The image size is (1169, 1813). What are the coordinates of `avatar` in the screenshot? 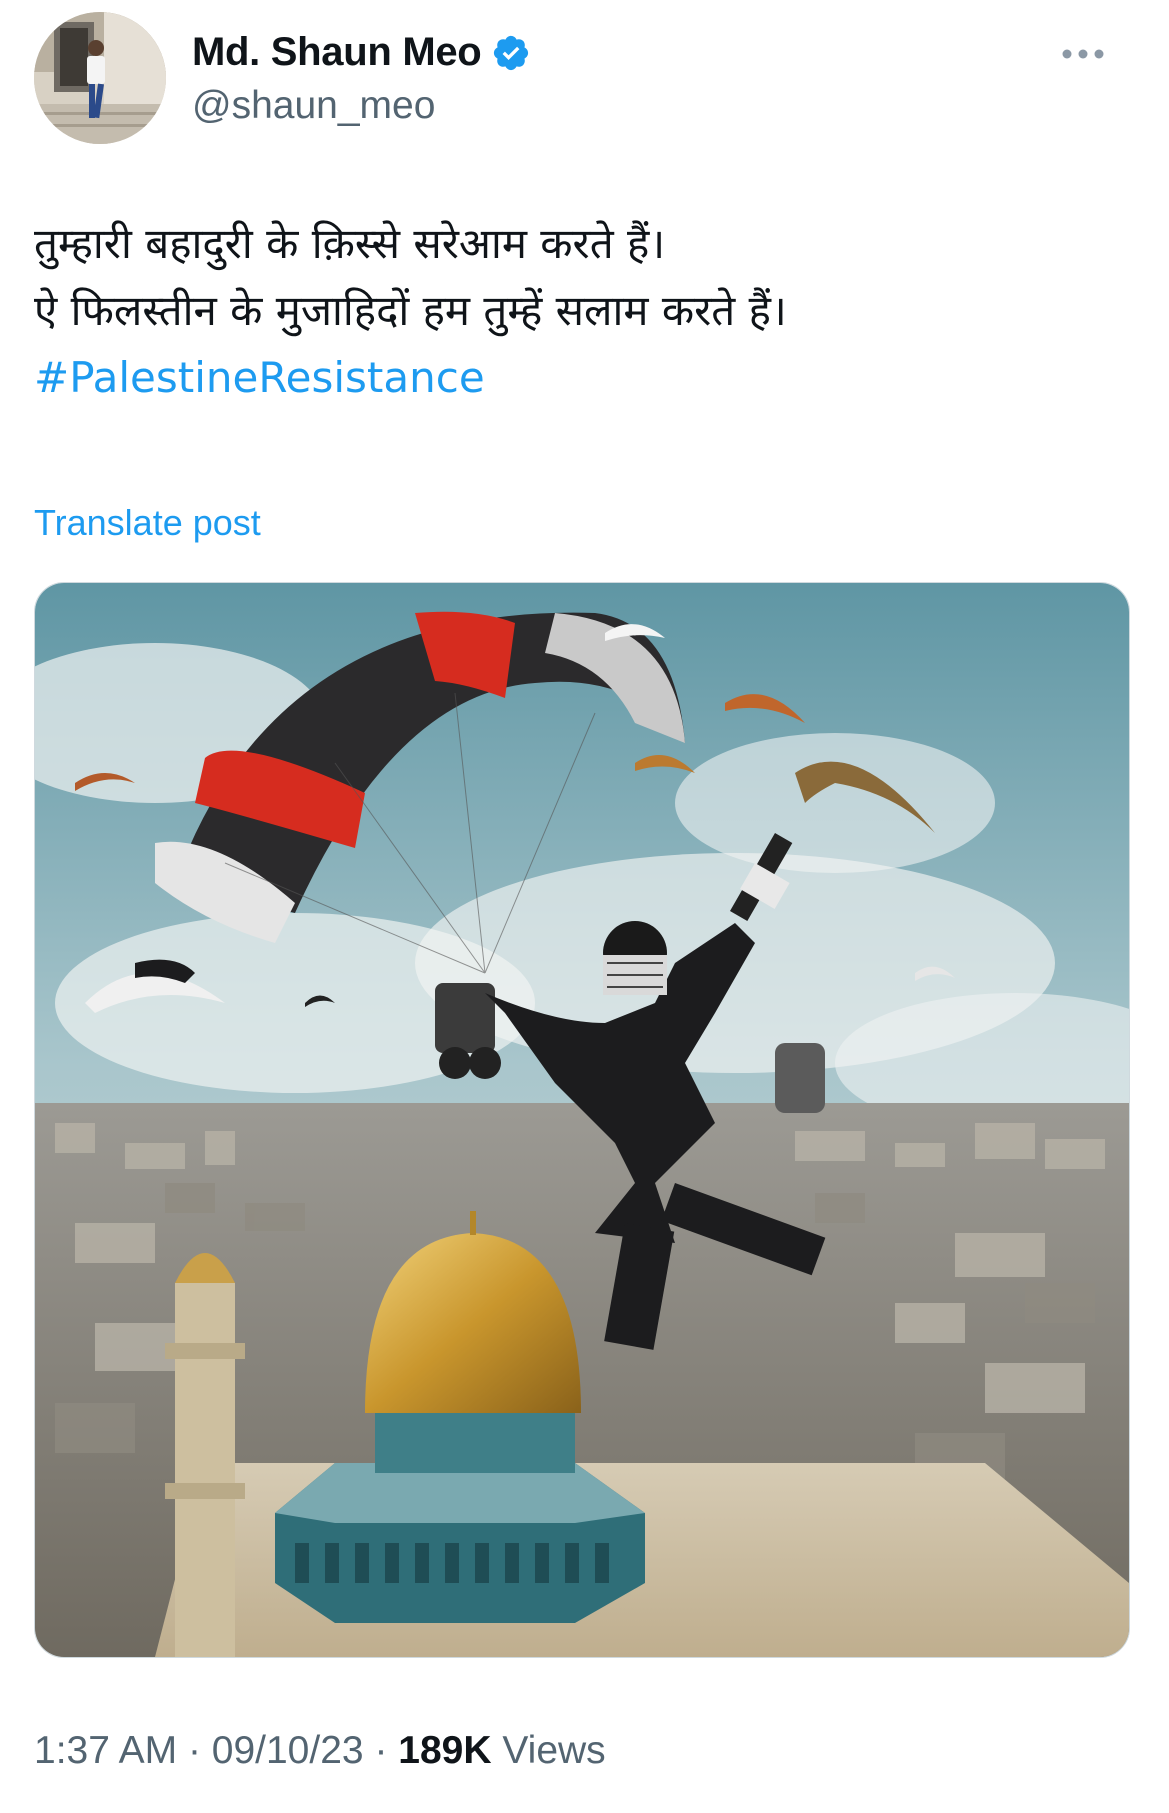 It's located at (100, 78).